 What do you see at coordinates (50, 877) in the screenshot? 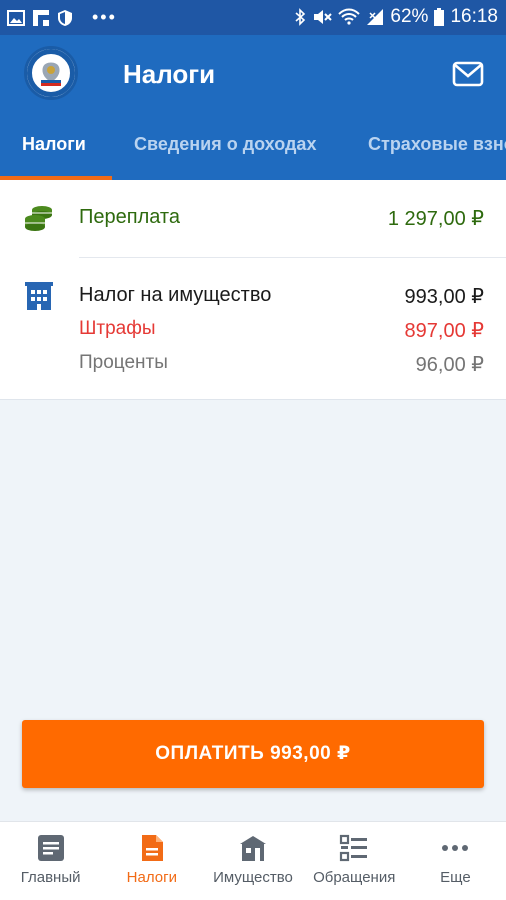
I see `nav-label-main: Главный` at bounding box center [50, 877].